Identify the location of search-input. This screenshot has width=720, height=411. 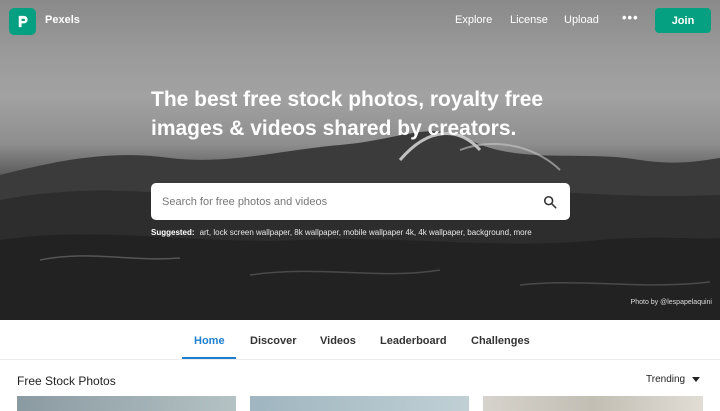
(340, 201).